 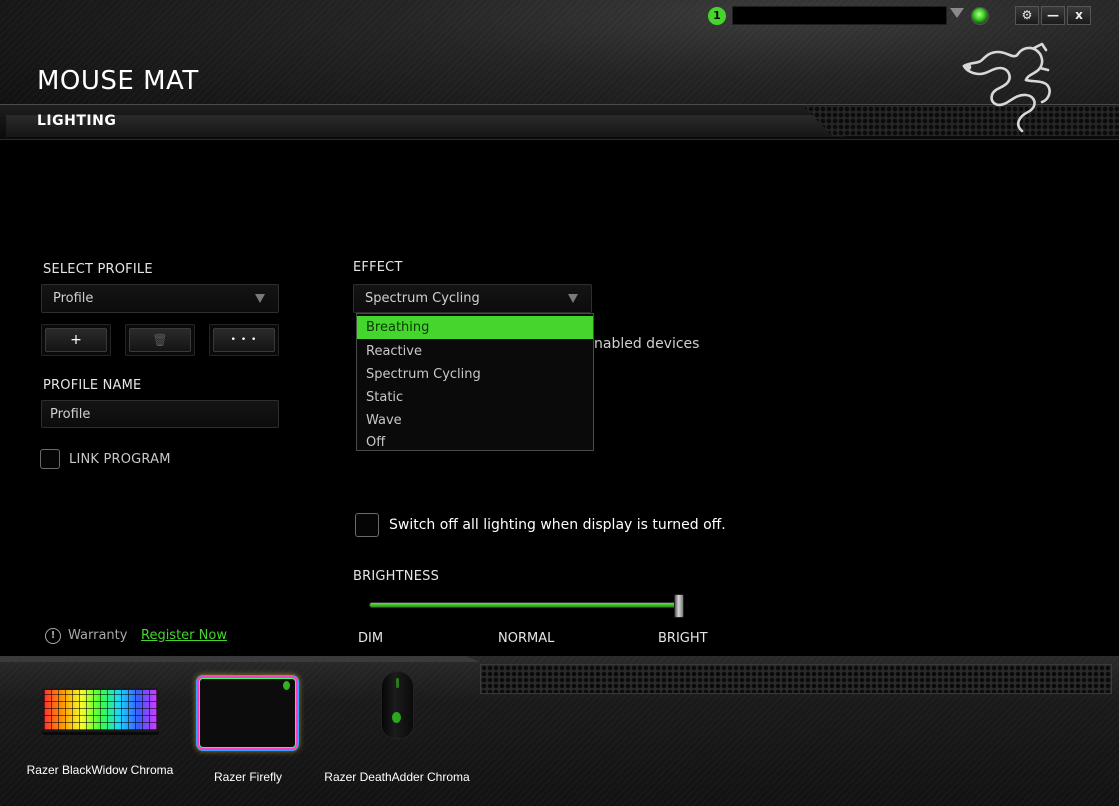 What do you see at coordinates (98, 269) in the screenshot?
I see `select-profile-label: SELECT PROFILE` at bounding box center [98, 269].